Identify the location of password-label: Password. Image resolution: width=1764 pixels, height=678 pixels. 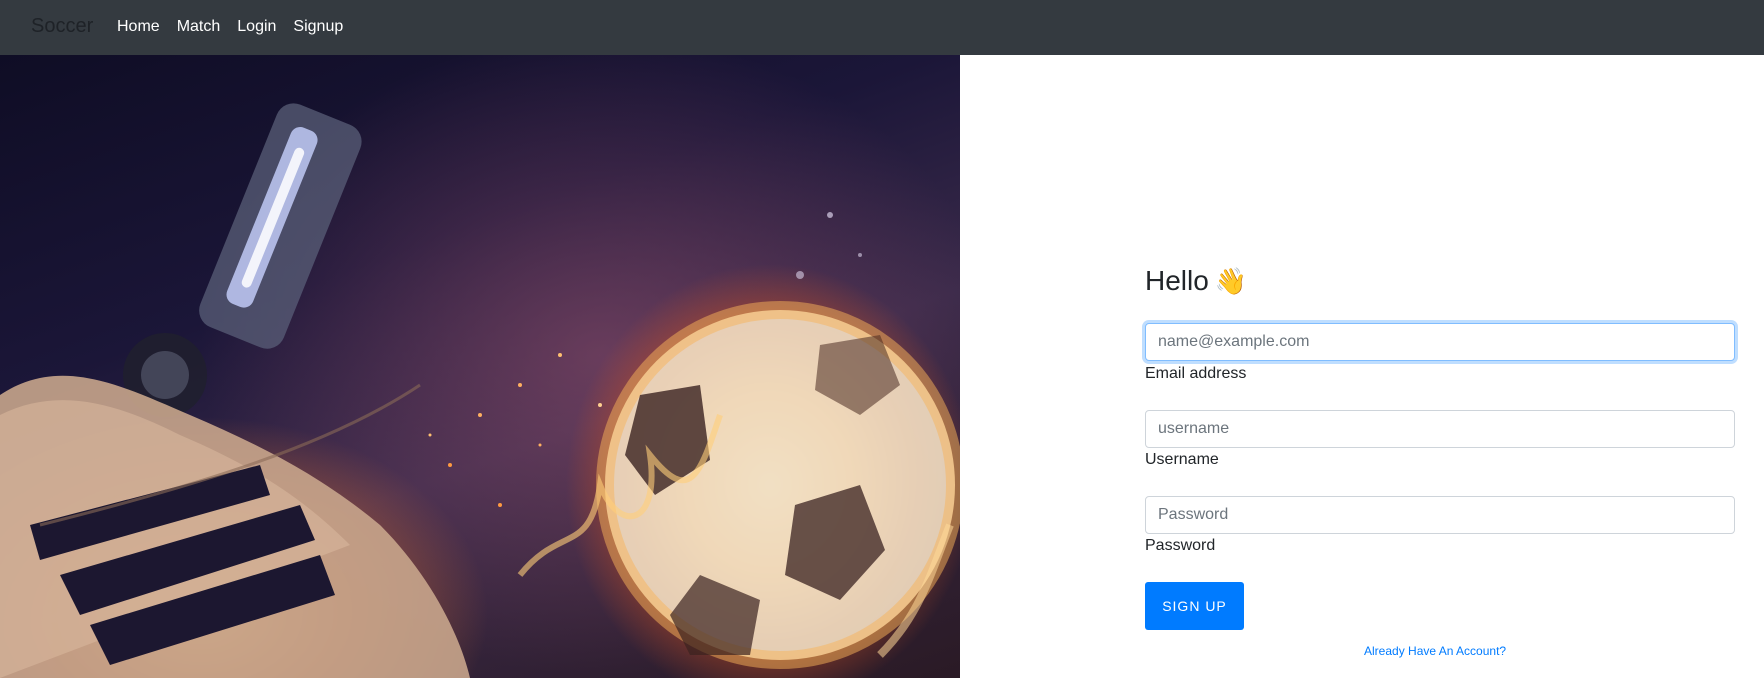
(1180, 545).